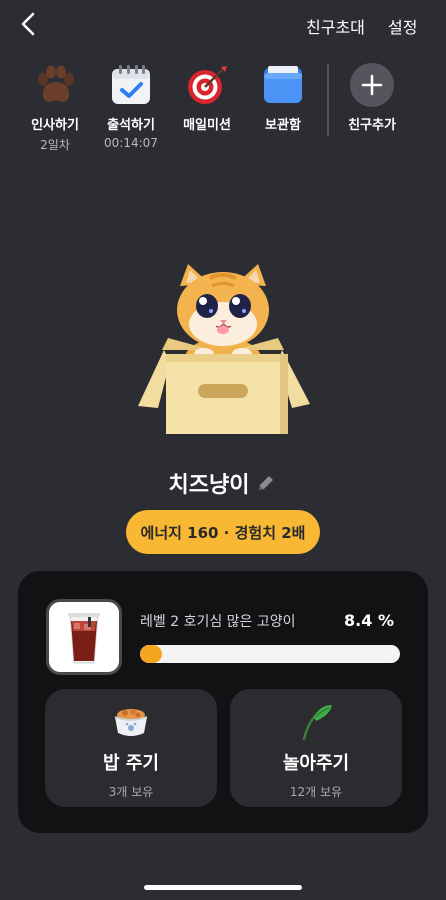  I want to click on cat-in-box-illustration, so click(222, 350).